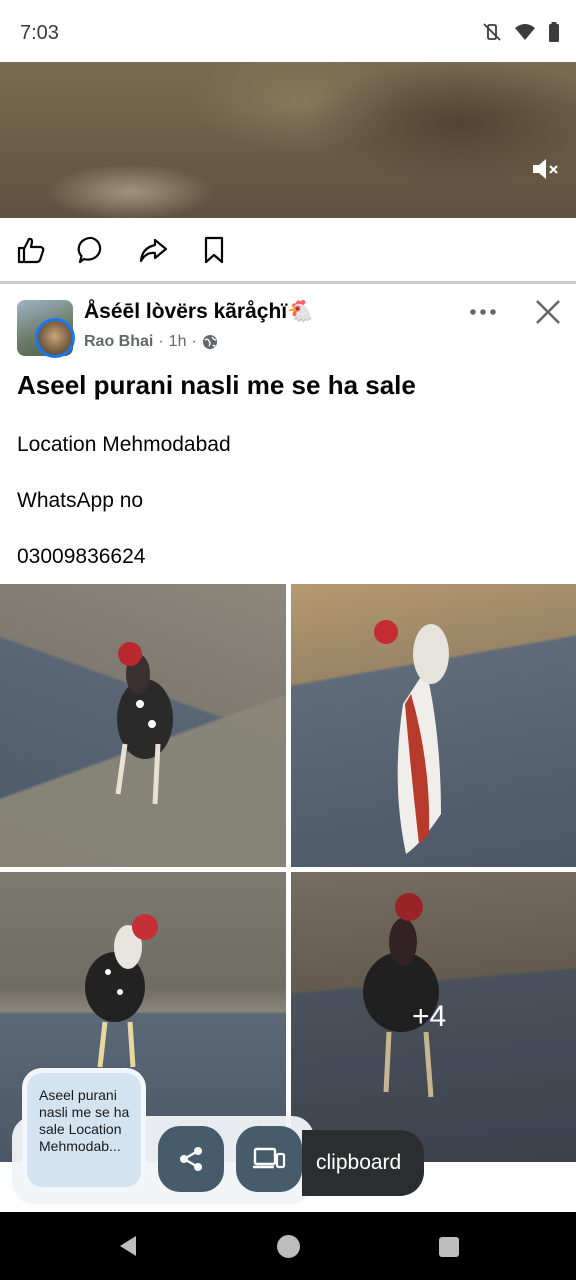 Image resolution: width=576 pixels, height=1280 pixels. What do you see at coordinates (209, 342) in the screenshot?
I see `globe-icon` at bounding box center [209, 342].